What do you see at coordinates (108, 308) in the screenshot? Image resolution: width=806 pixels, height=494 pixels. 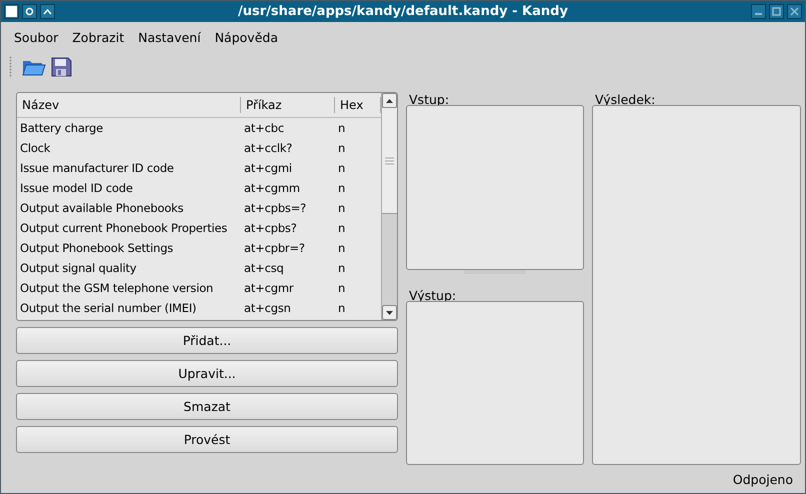 I see `table-cell-text: Output the serial number (IMEI)` at bounding box center [108, 308].